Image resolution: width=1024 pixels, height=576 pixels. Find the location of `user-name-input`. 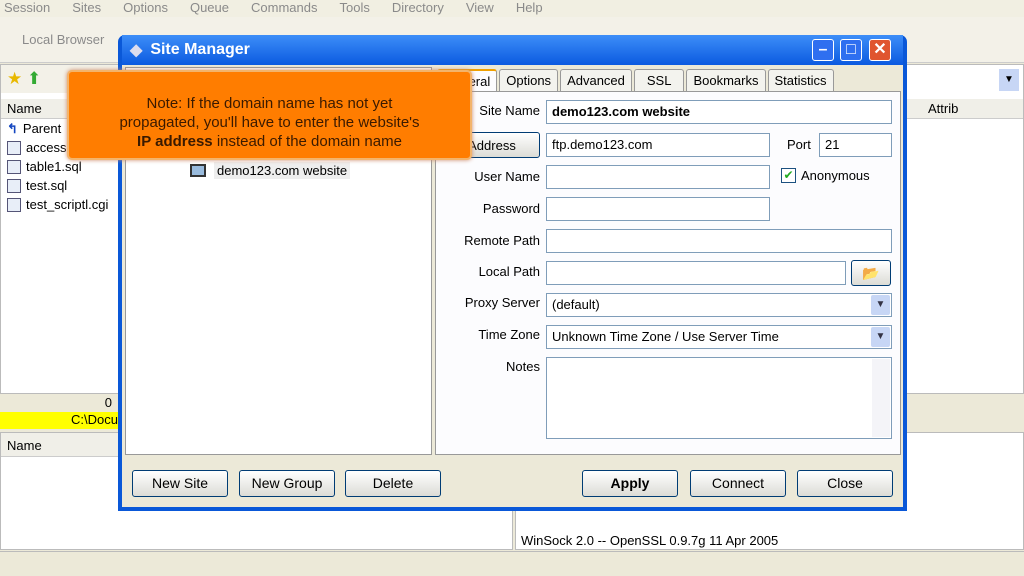

user-name-input is located at coordinates (658, 177).